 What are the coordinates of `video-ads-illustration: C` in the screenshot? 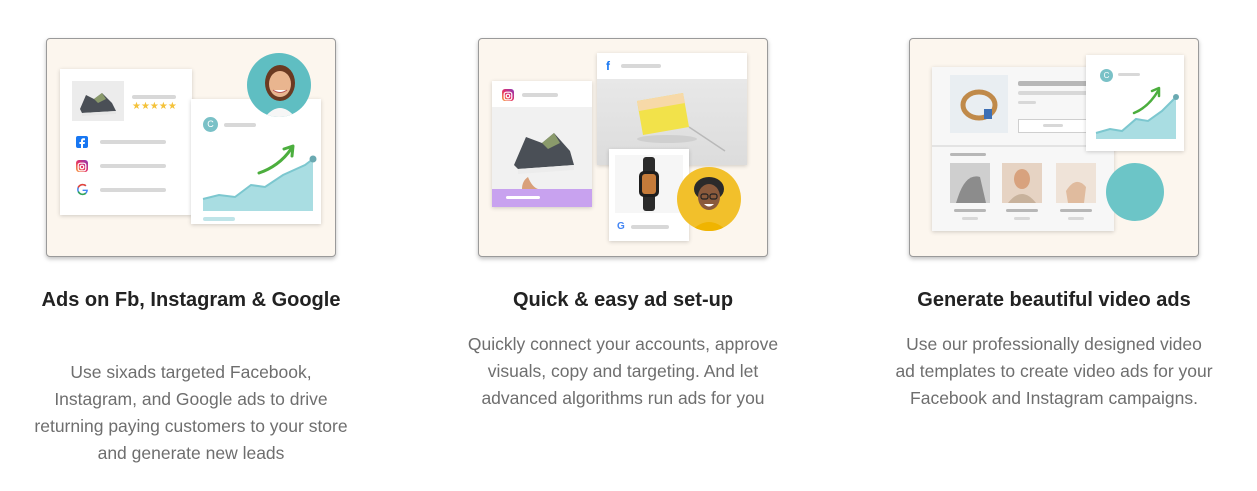 It's located at (1054, 147).